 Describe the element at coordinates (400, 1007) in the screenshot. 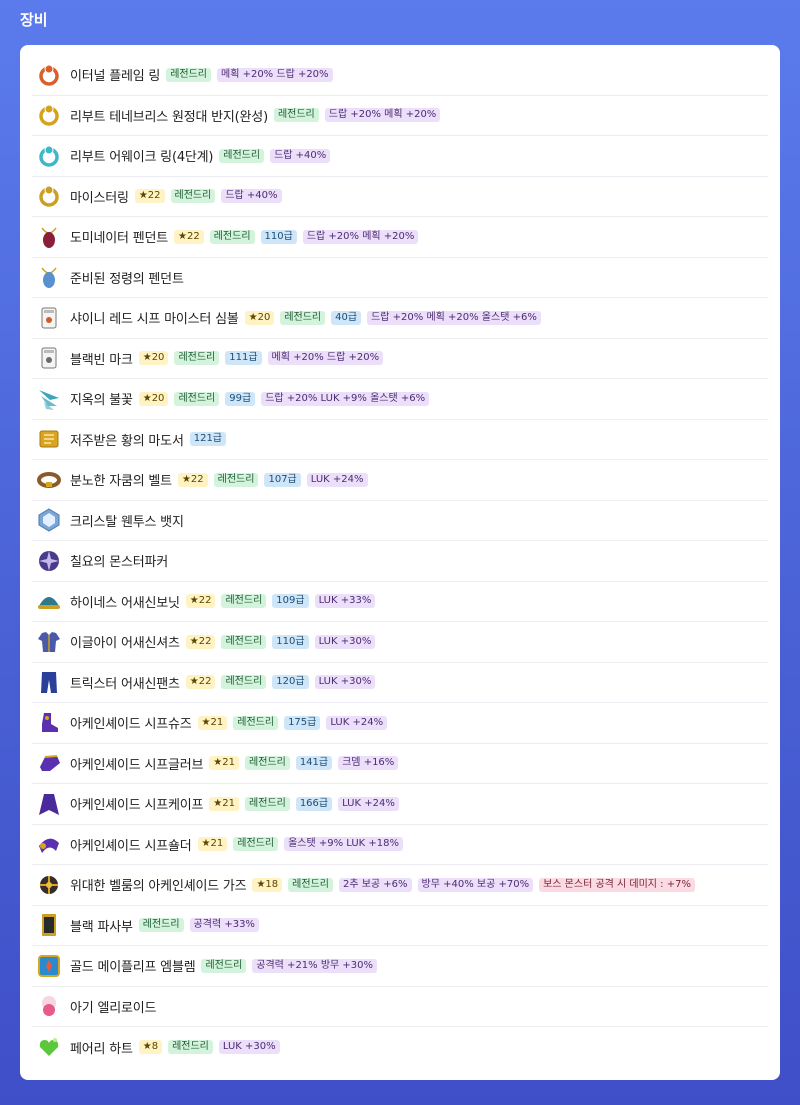

I see `equipment-row: 아기 엘리로이드` at that location.